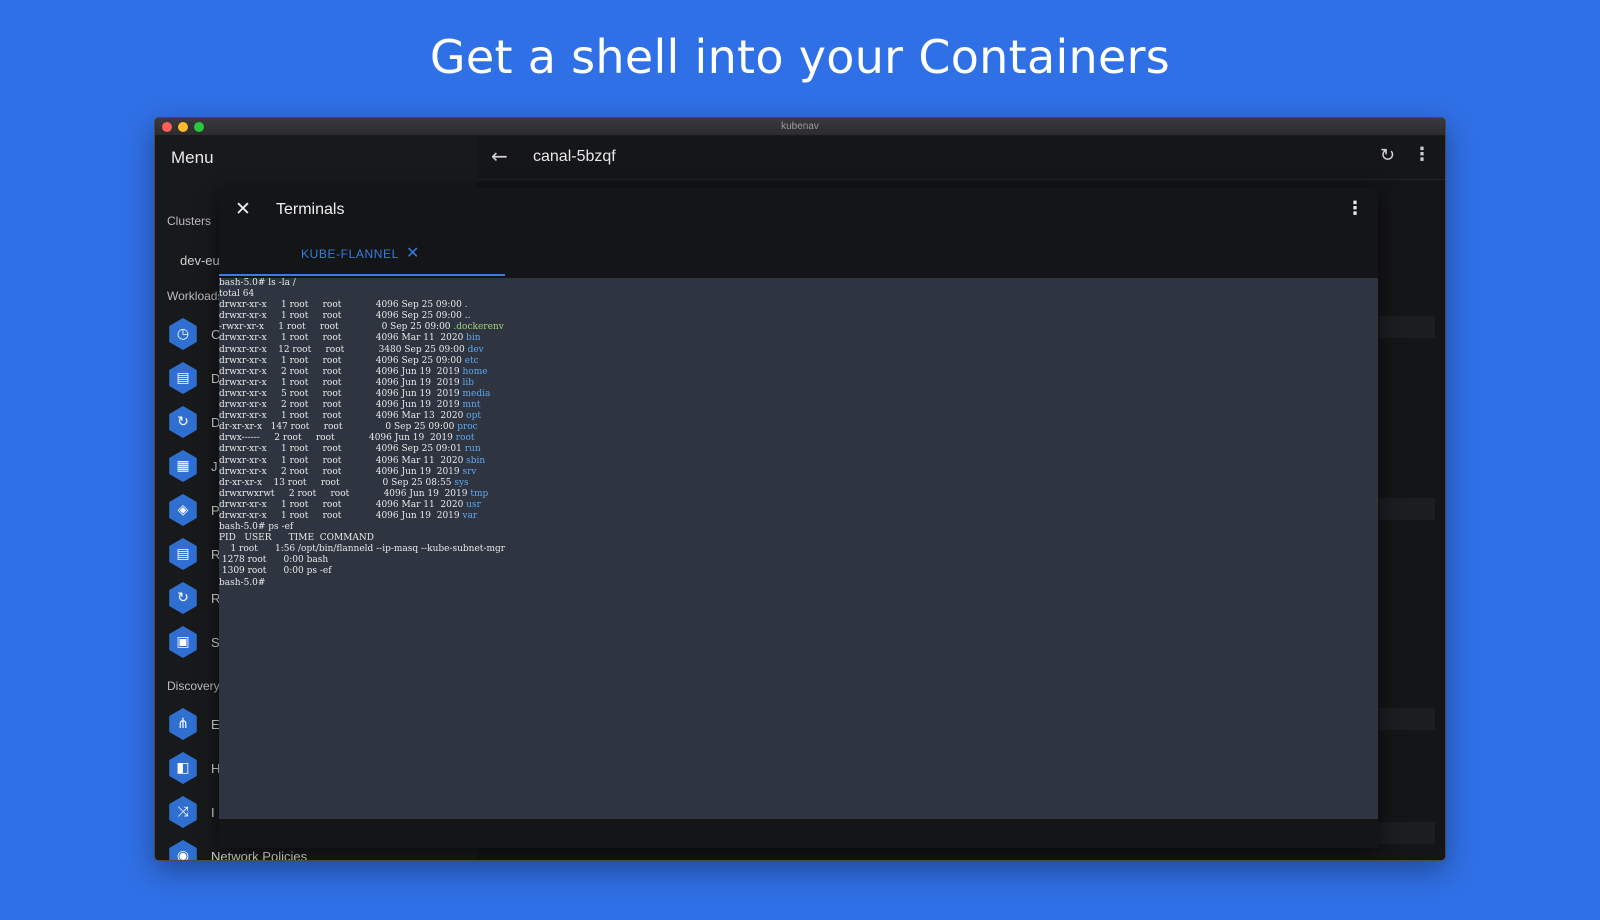 The height and width of the screenshot is (920, 1600). Describe the element at coordinates (274, 560) in the screenshot. I see `ps-row: 1278 root 0:00 bash` at that location.